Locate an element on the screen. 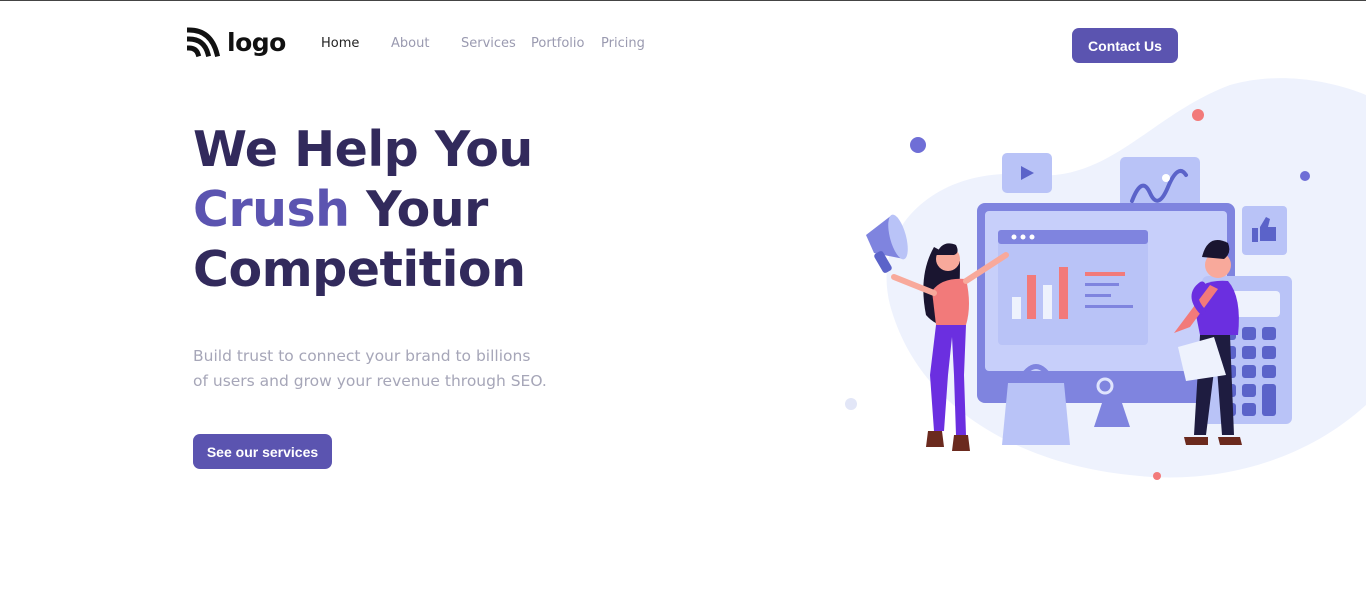 The height and width of the screenshot is (614, 1366). logo-text: logo is located at coordinates (256, 42).